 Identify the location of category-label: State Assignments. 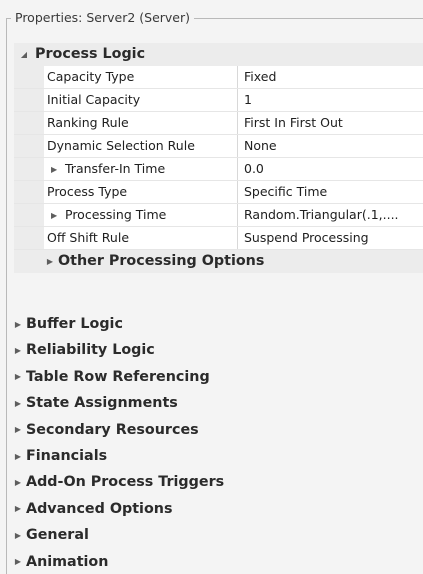
(102, 403).